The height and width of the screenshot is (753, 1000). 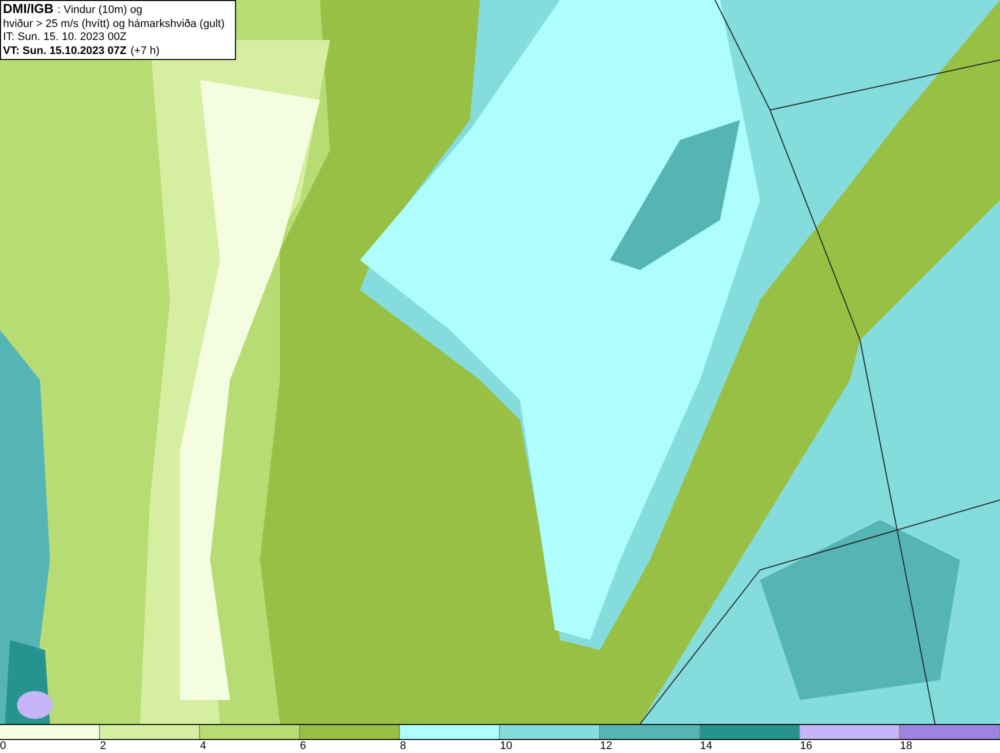 I want to click on source-label: DMI/IGB, so click(x=28, y=9).